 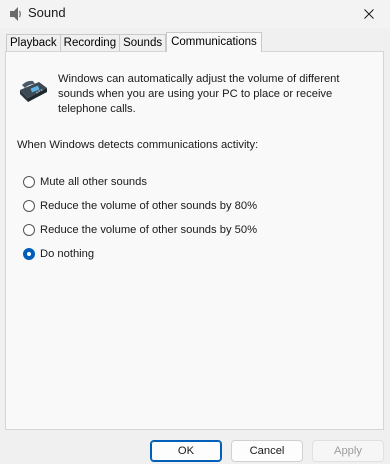 What do you see at coordinates (29, 182) in the screenshot?
I see `radio-mute-all` at bounding box center [29, 182].